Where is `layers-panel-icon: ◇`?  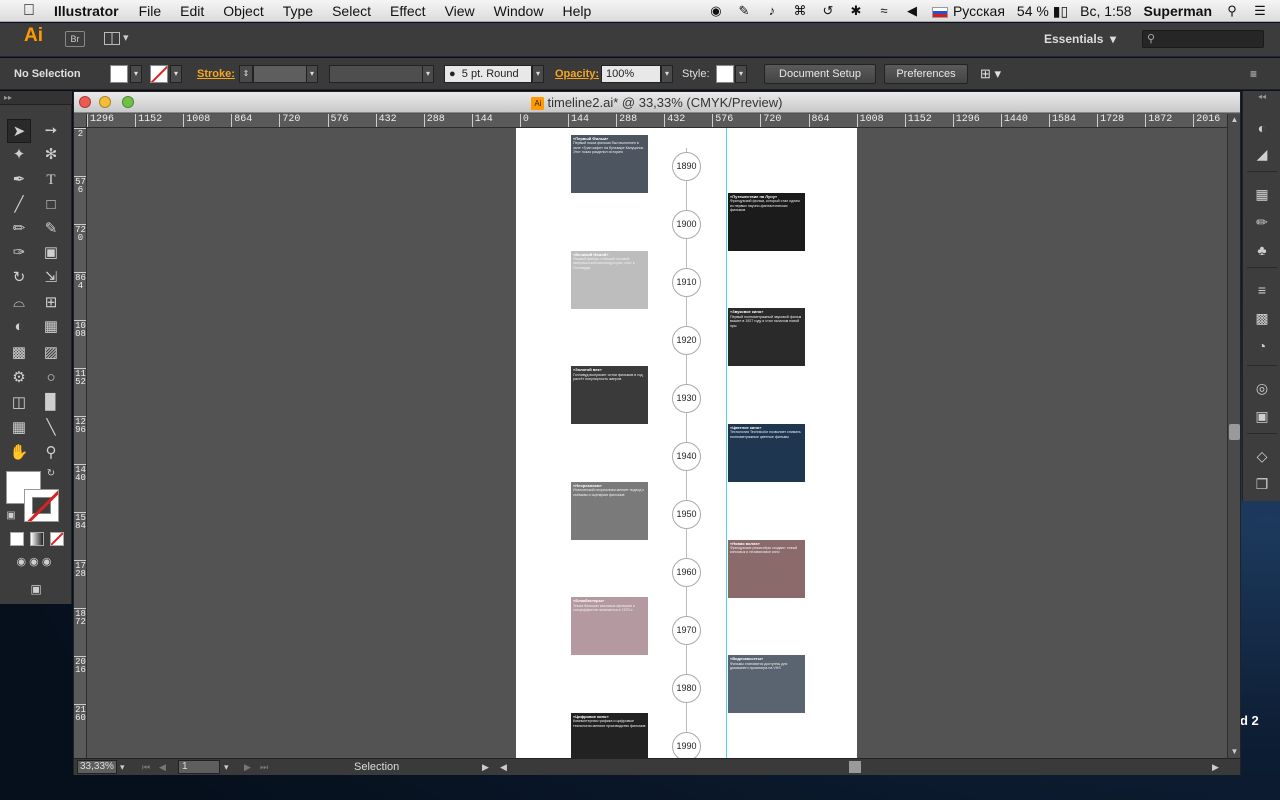 layers-panel-icon: ◇ is located at coordinates (1262, 456).